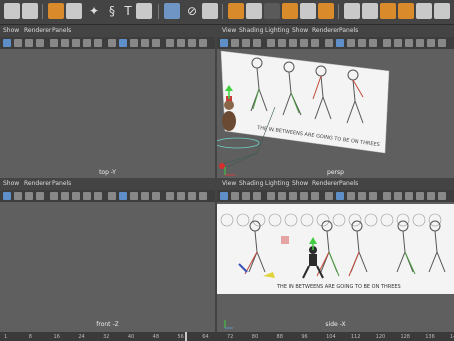 Image resolution: width=454 pixels, height=341 pixels. What do you see at coordinates (370, 11) in the screenshot?
I see `rig-icon` at bounding box center [370, 11].